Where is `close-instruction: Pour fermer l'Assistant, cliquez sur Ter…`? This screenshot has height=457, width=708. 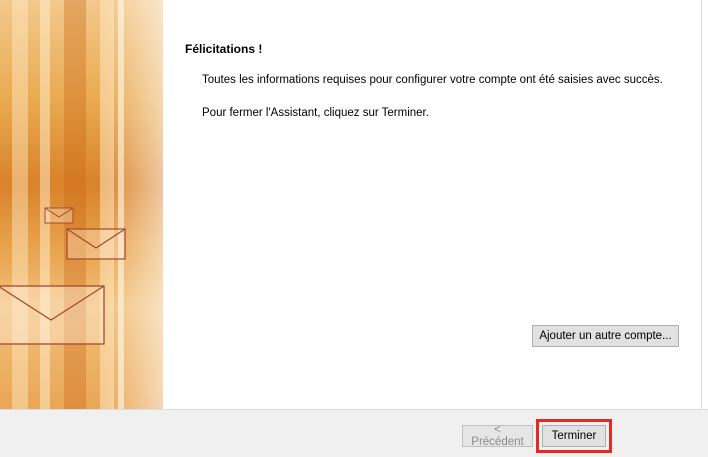 close-instruction: Pour fermer l'Assistant, cliquez sur Ter… is located at coordinates (315, 113).